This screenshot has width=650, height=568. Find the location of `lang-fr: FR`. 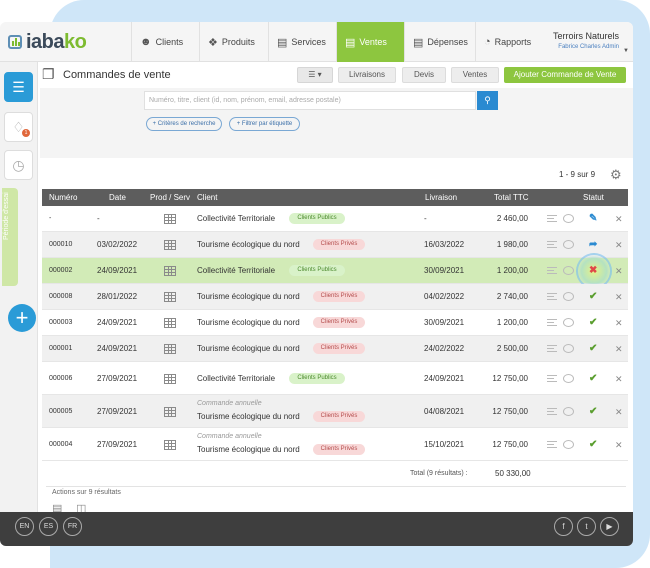

lang-fr: FR is located at coordinates (72, 526).